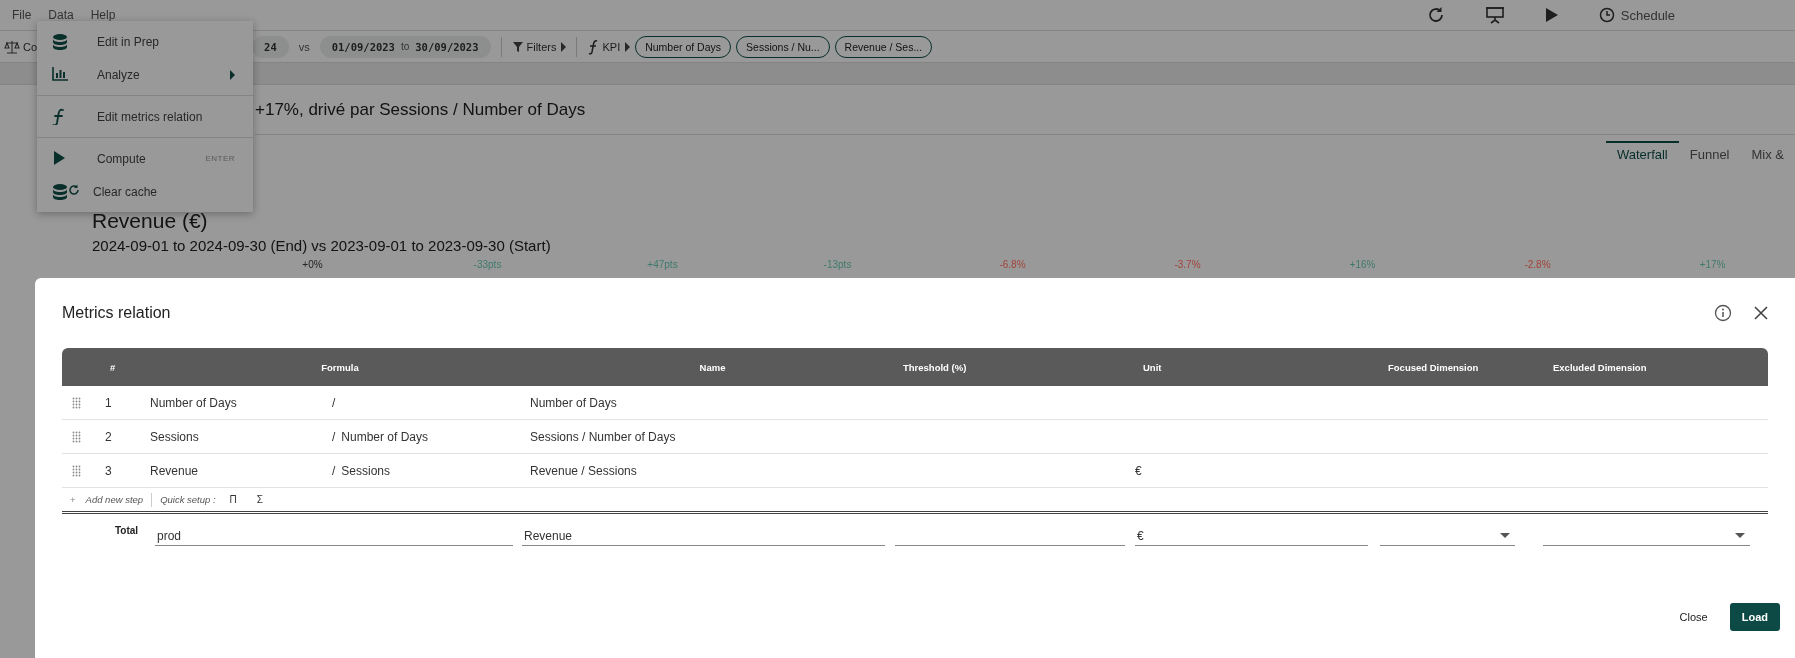  I want to click on shortcut-hint: ENTER, so click(220, 158).